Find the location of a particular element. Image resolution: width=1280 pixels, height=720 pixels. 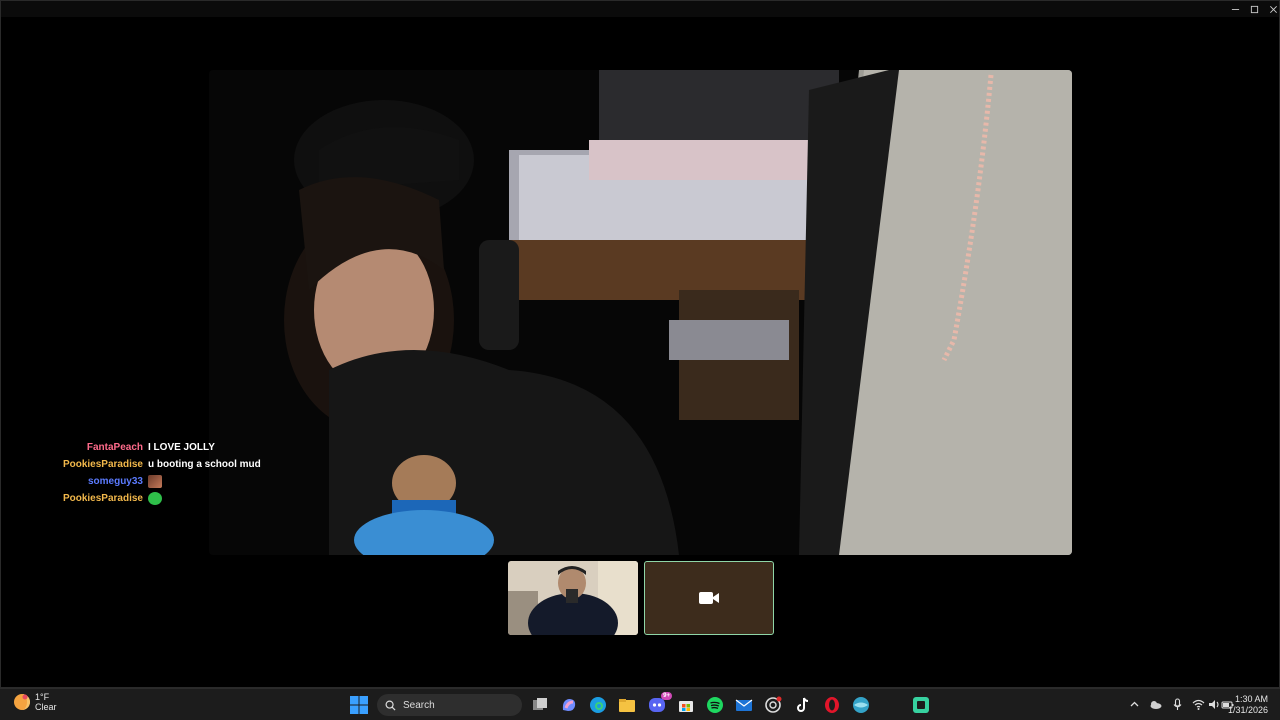

title-bar is located at coordinates (640, 9).